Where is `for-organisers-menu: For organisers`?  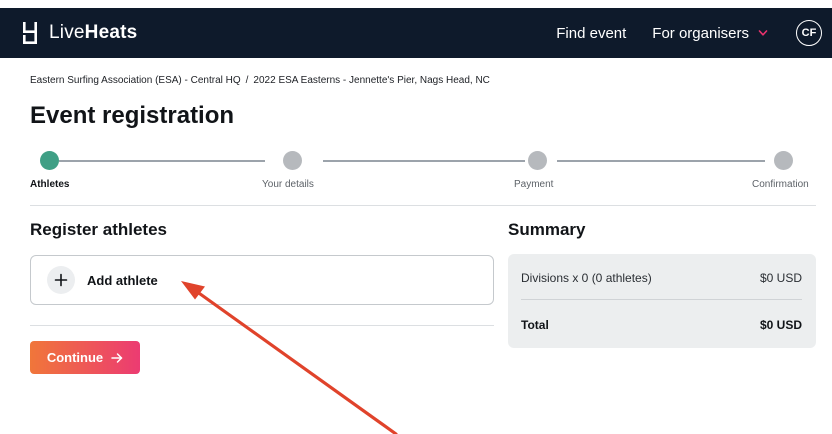
for-organisers-menu: For organisers is located at coordinates (710, 33).